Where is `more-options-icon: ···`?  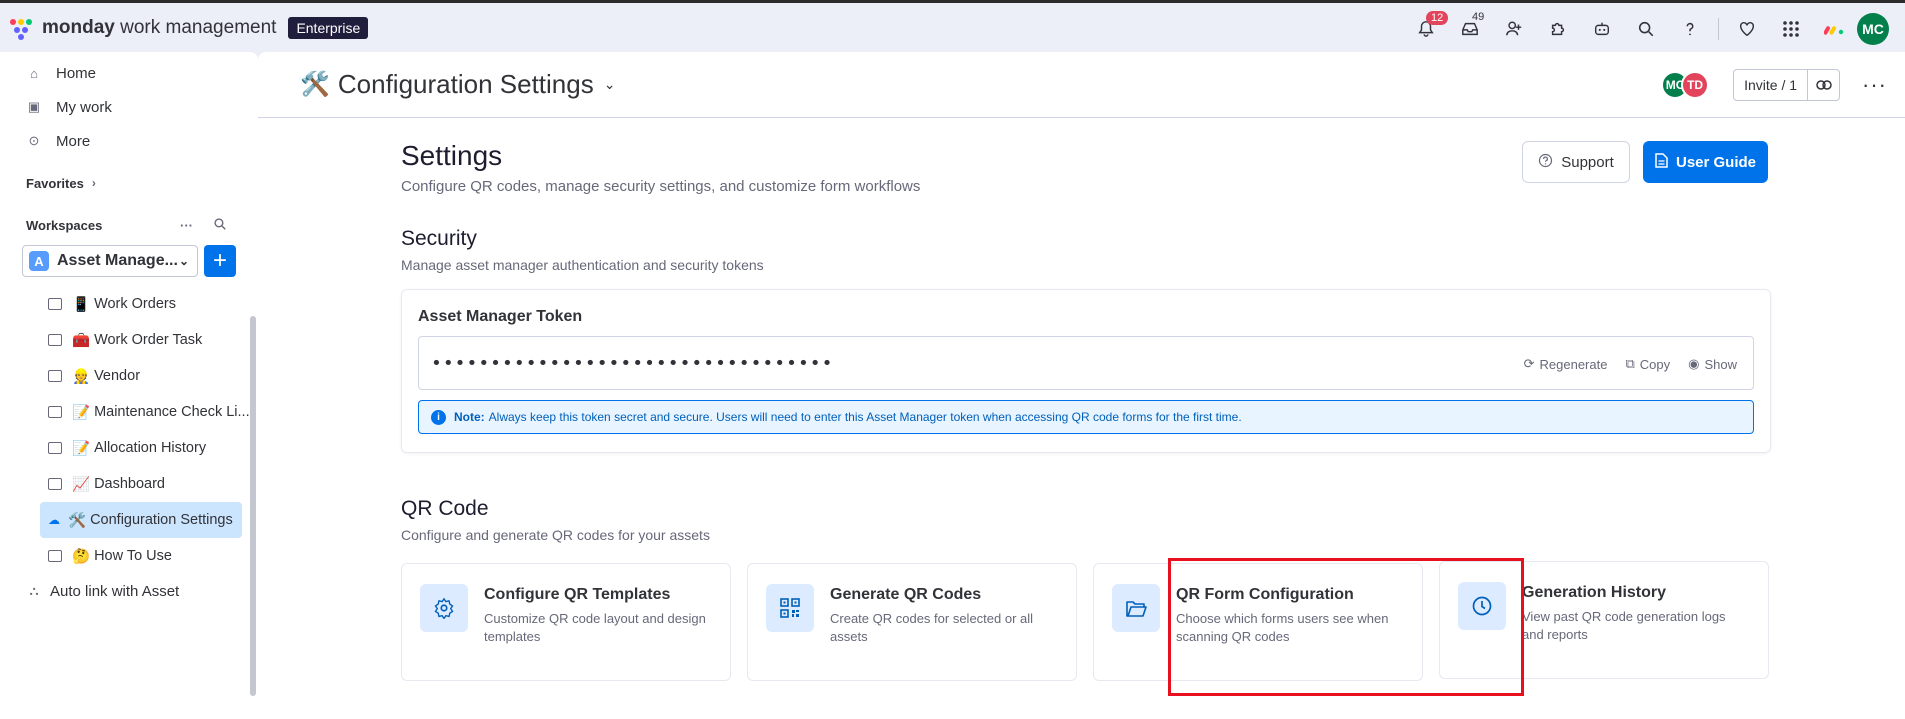 more-options-icon: ··· is located at coordinates (1874, 85).